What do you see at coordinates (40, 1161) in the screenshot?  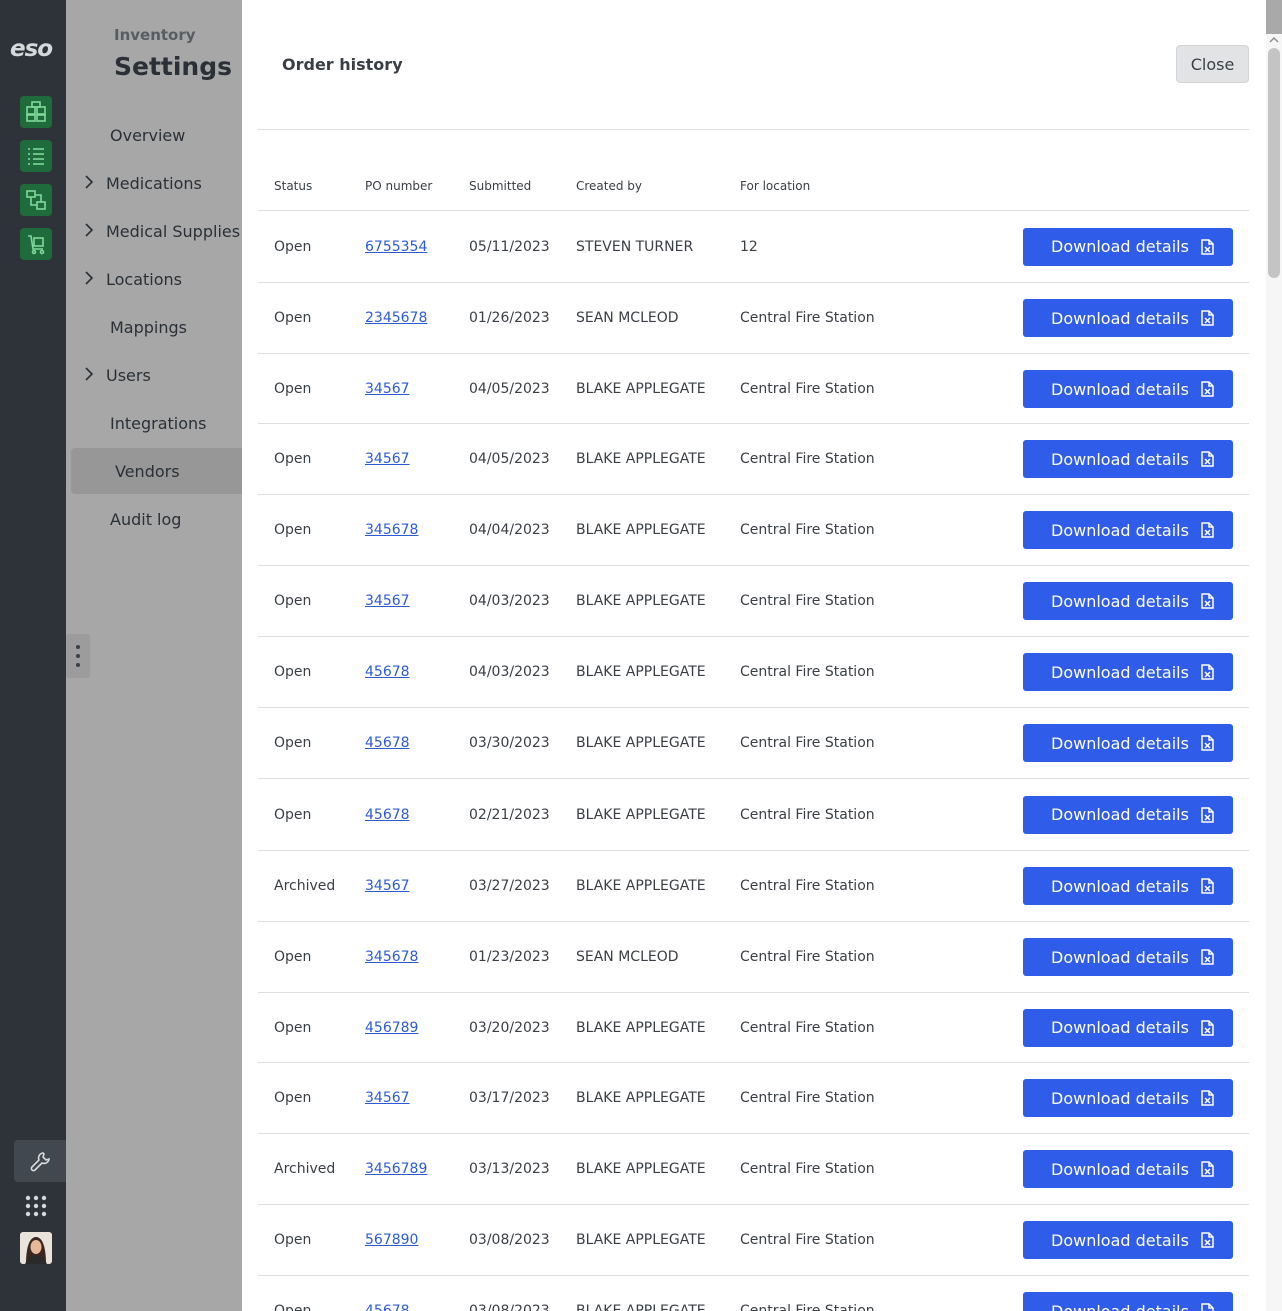 I see `wrench-icon` at bounding box center [40, 1161].